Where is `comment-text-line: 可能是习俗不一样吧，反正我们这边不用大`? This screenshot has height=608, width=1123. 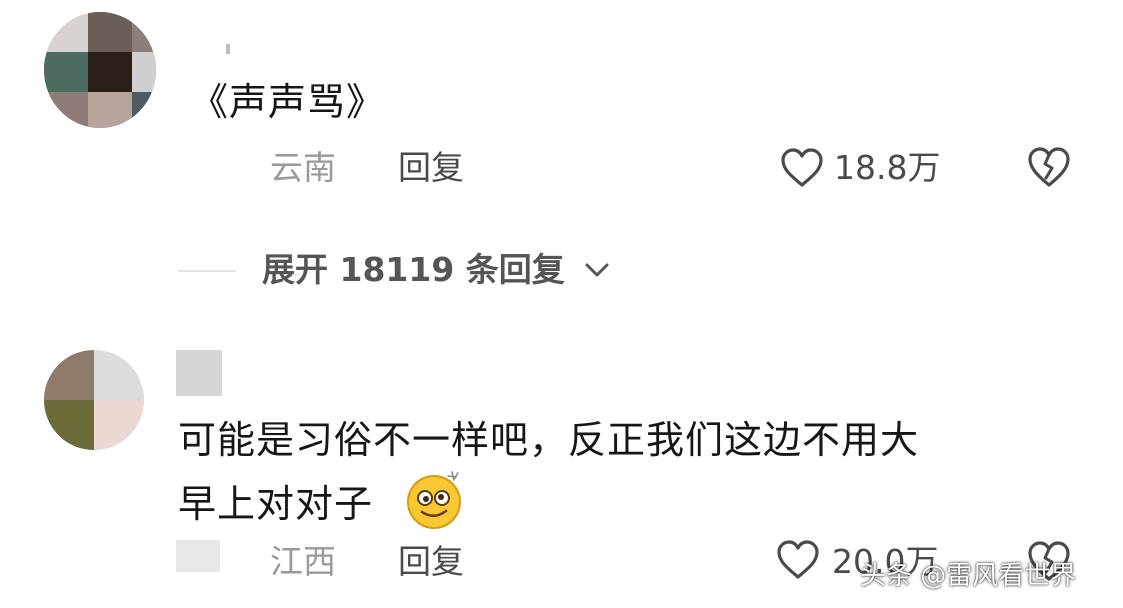 comment-text-line: 可能是习俗不一样吧，反正我们这边不用大 is located at coordinates (549, 440).